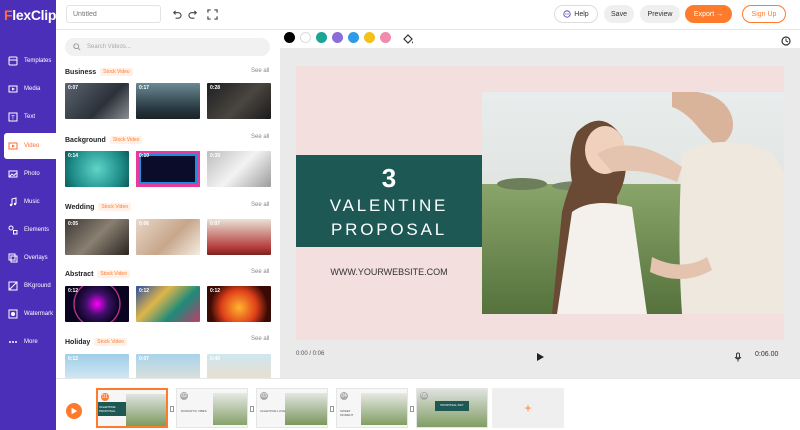 This screenshot has height=430, width=800. Describe the element at coordinates (389, 230) in the screenshot. I see `title-line-2: PROPOSAL` at that location.